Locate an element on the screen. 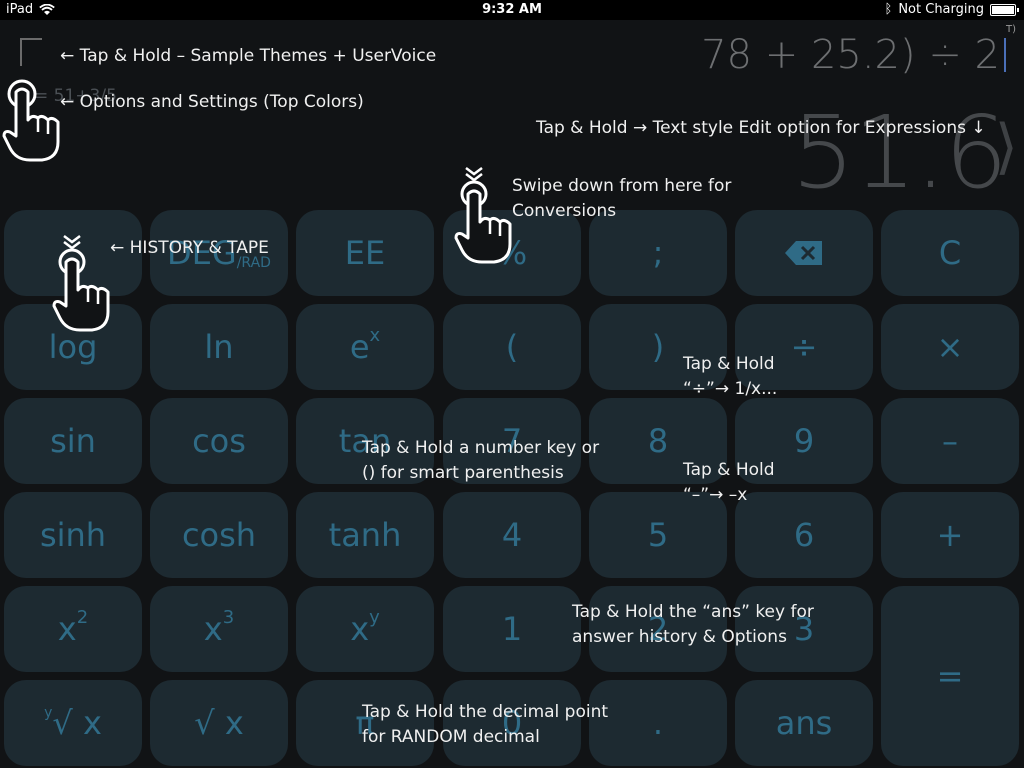 The height and width of the screenshot is (768, 1024). cos-key: cos is located at coordinates (219, 441).